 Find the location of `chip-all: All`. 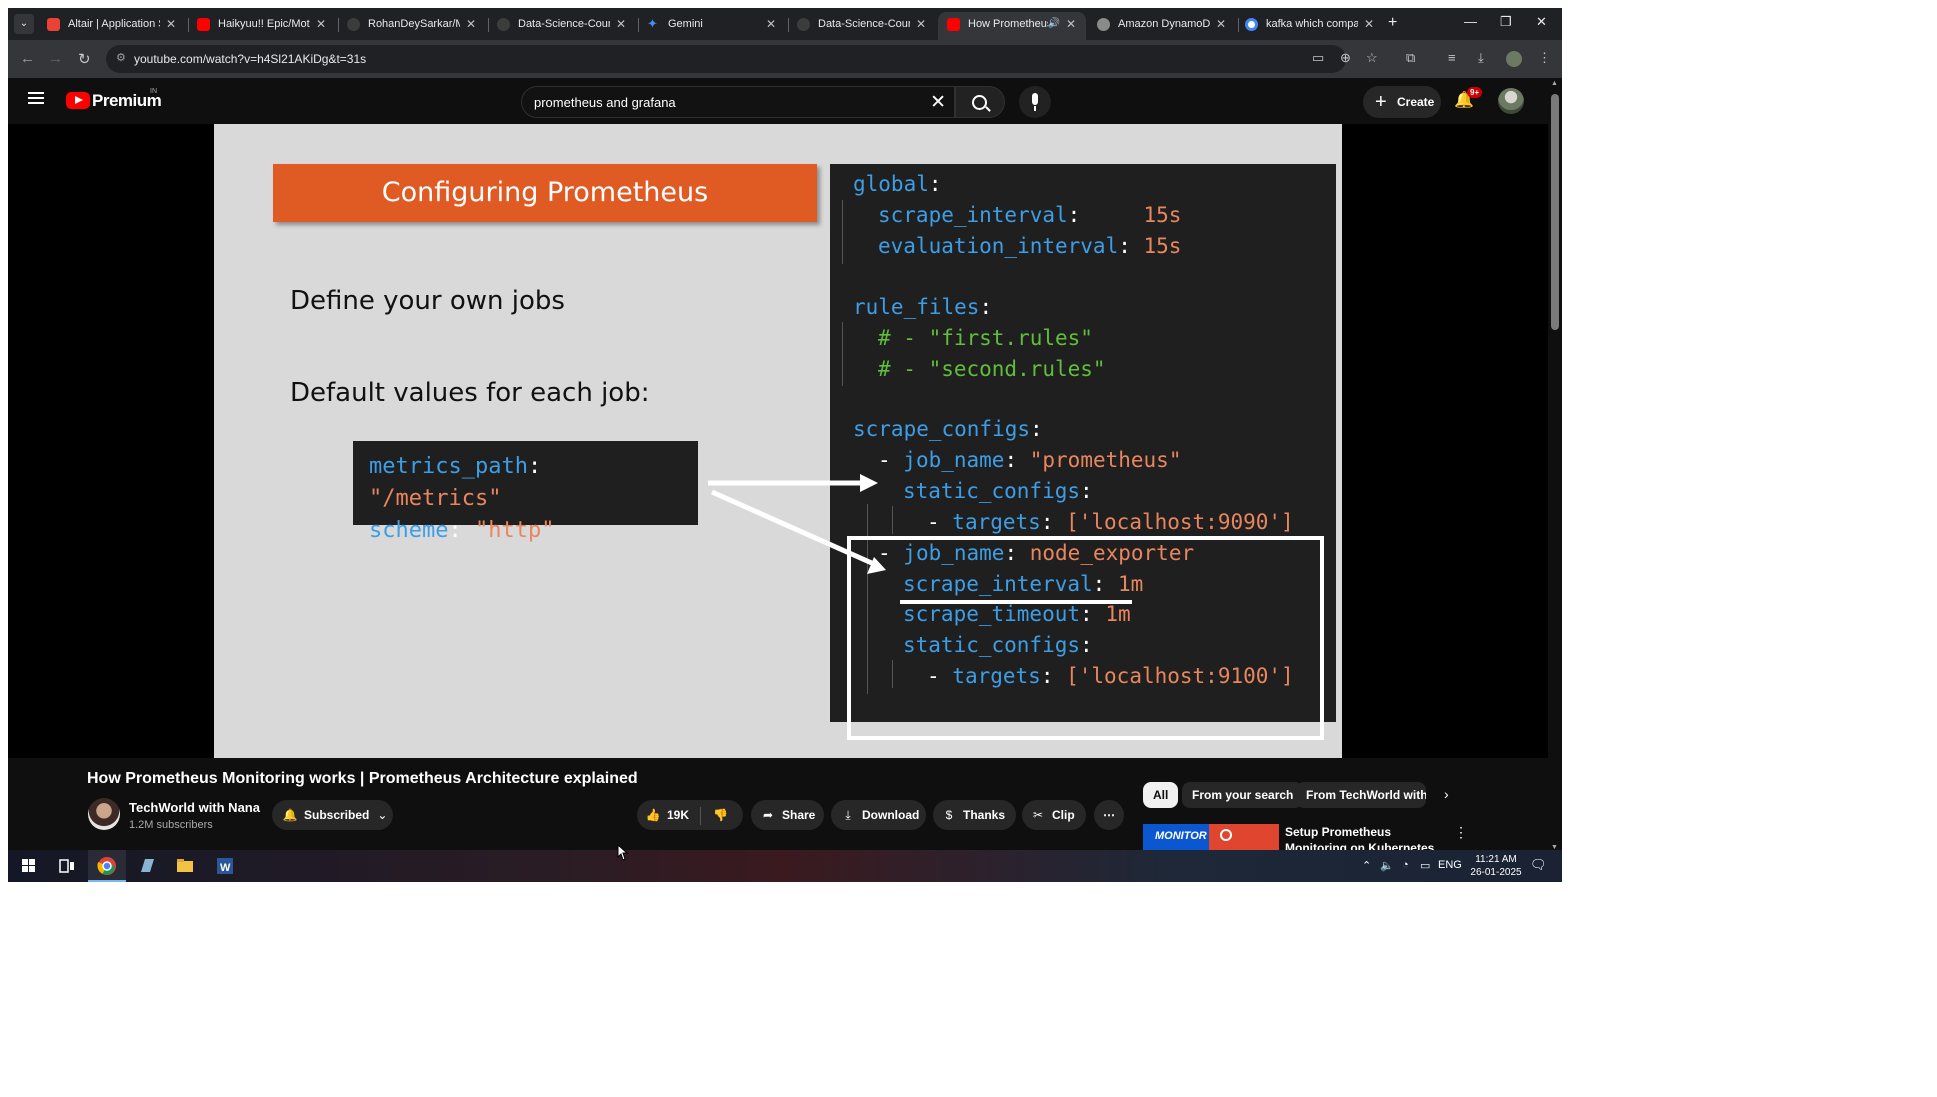

chip-all: All is located at coordinates (1161, 795).